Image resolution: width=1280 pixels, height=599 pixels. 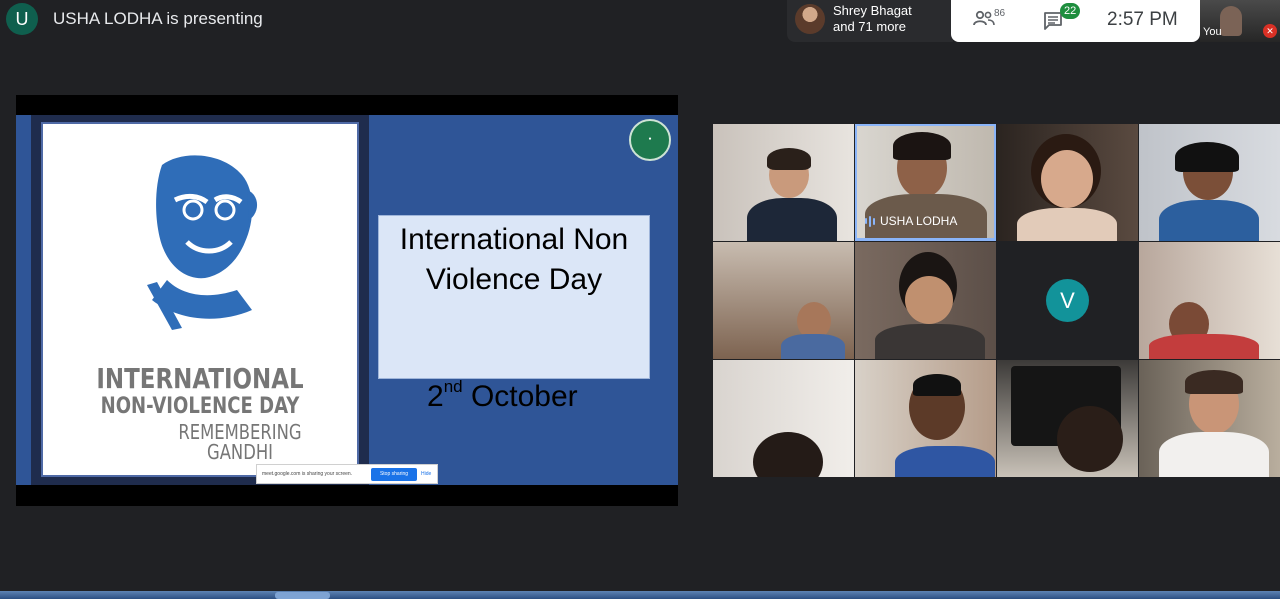 What do you see at coordinates (435, 396) in the screenshot?
I see `date-day: 2` at bounding box center [435, 396].